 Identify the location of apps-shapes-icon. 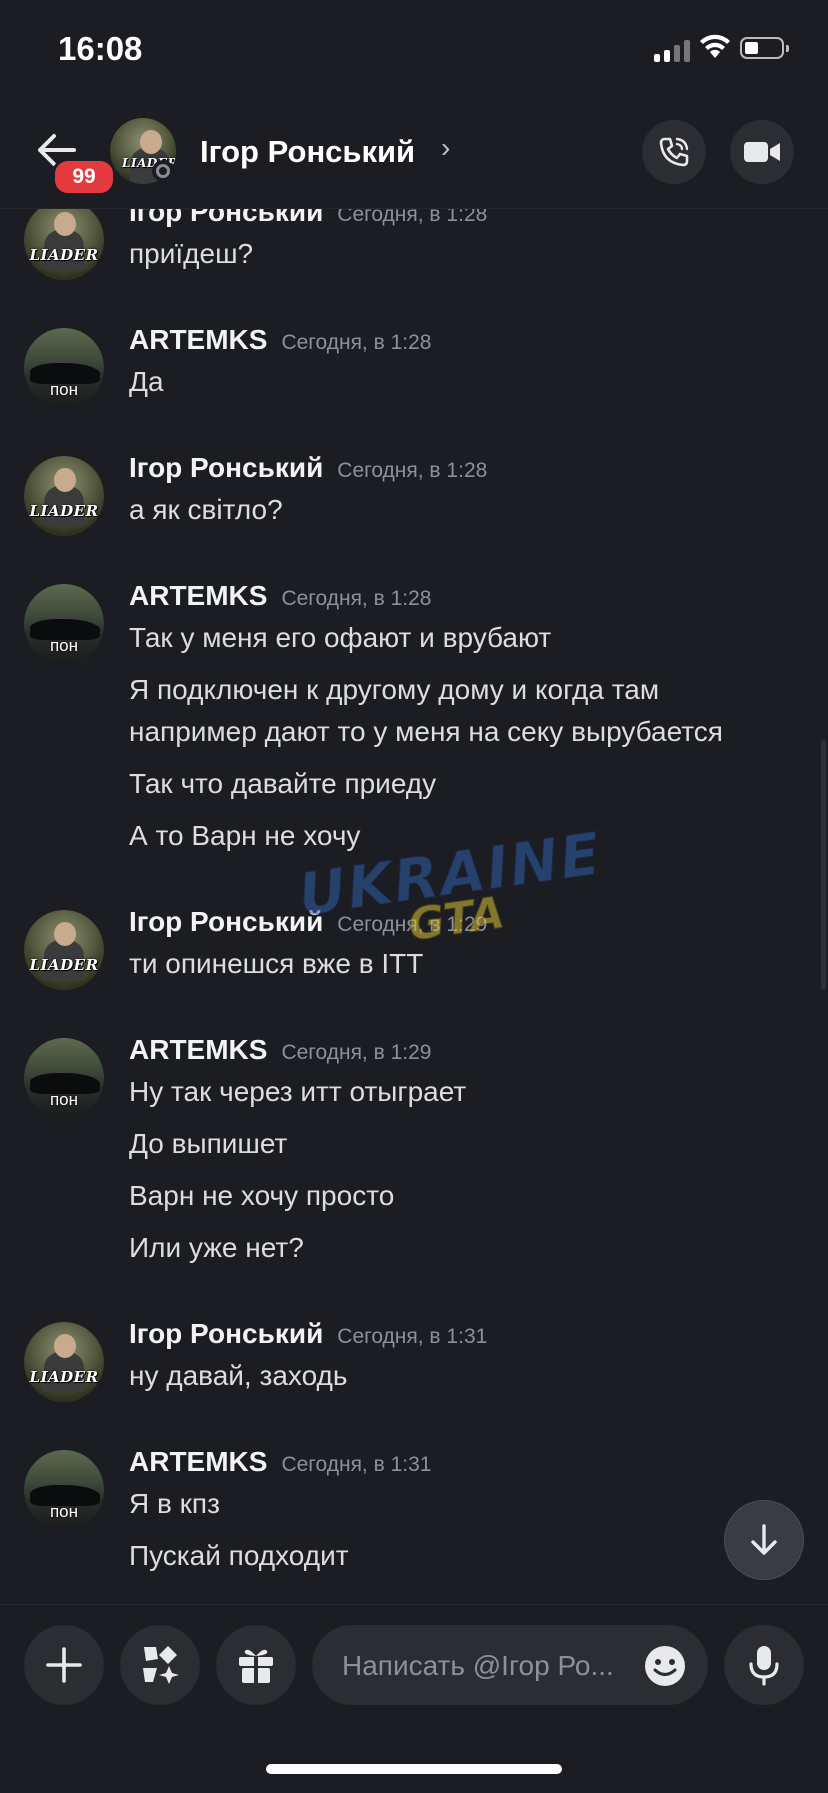
(161, 1665).